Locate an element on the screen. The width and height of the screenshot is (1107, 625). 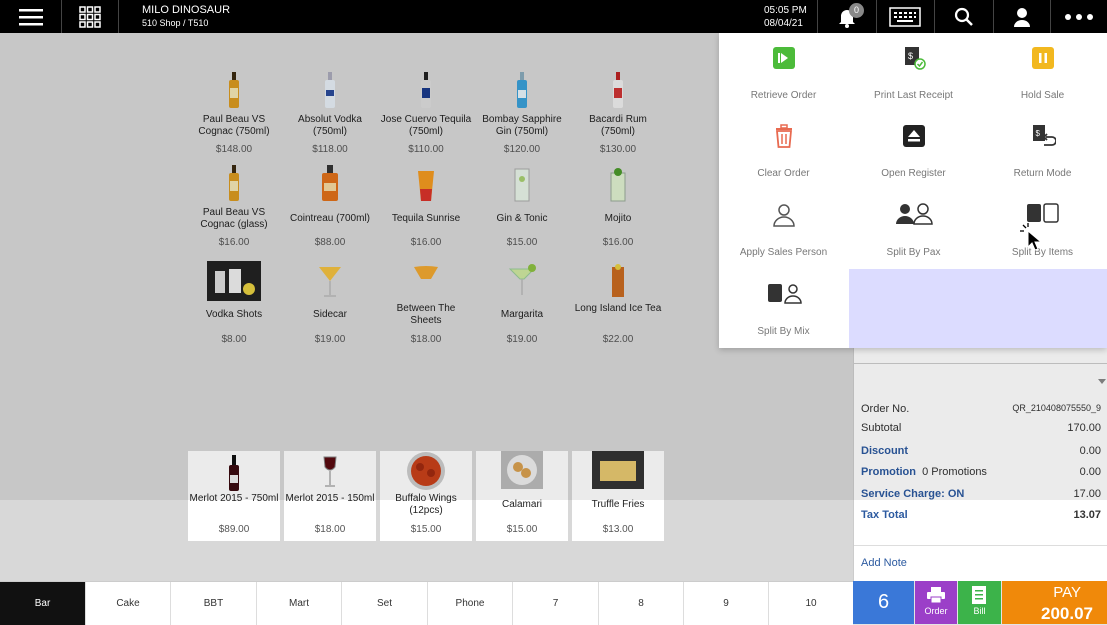
pay-label: PAY is located at coordinates (1067, 592).